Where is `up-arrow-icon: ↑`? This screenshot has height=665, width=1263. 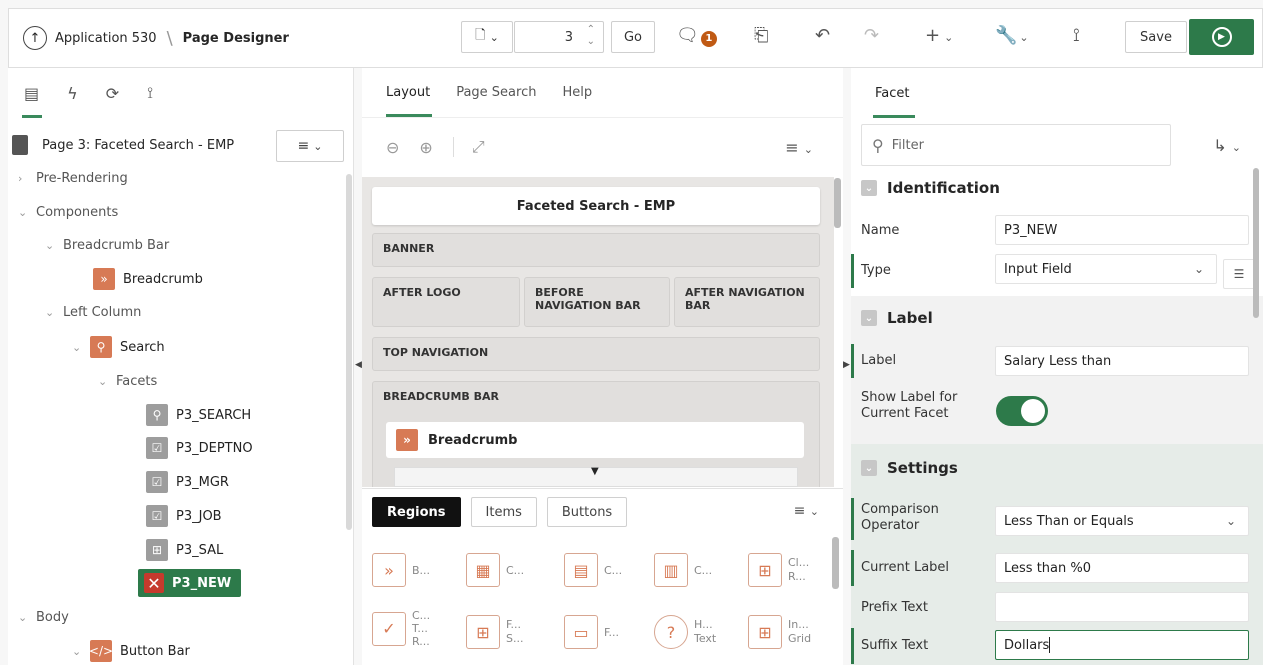 up-arrow-icon: ↑ is located at coordinates (35, 38).